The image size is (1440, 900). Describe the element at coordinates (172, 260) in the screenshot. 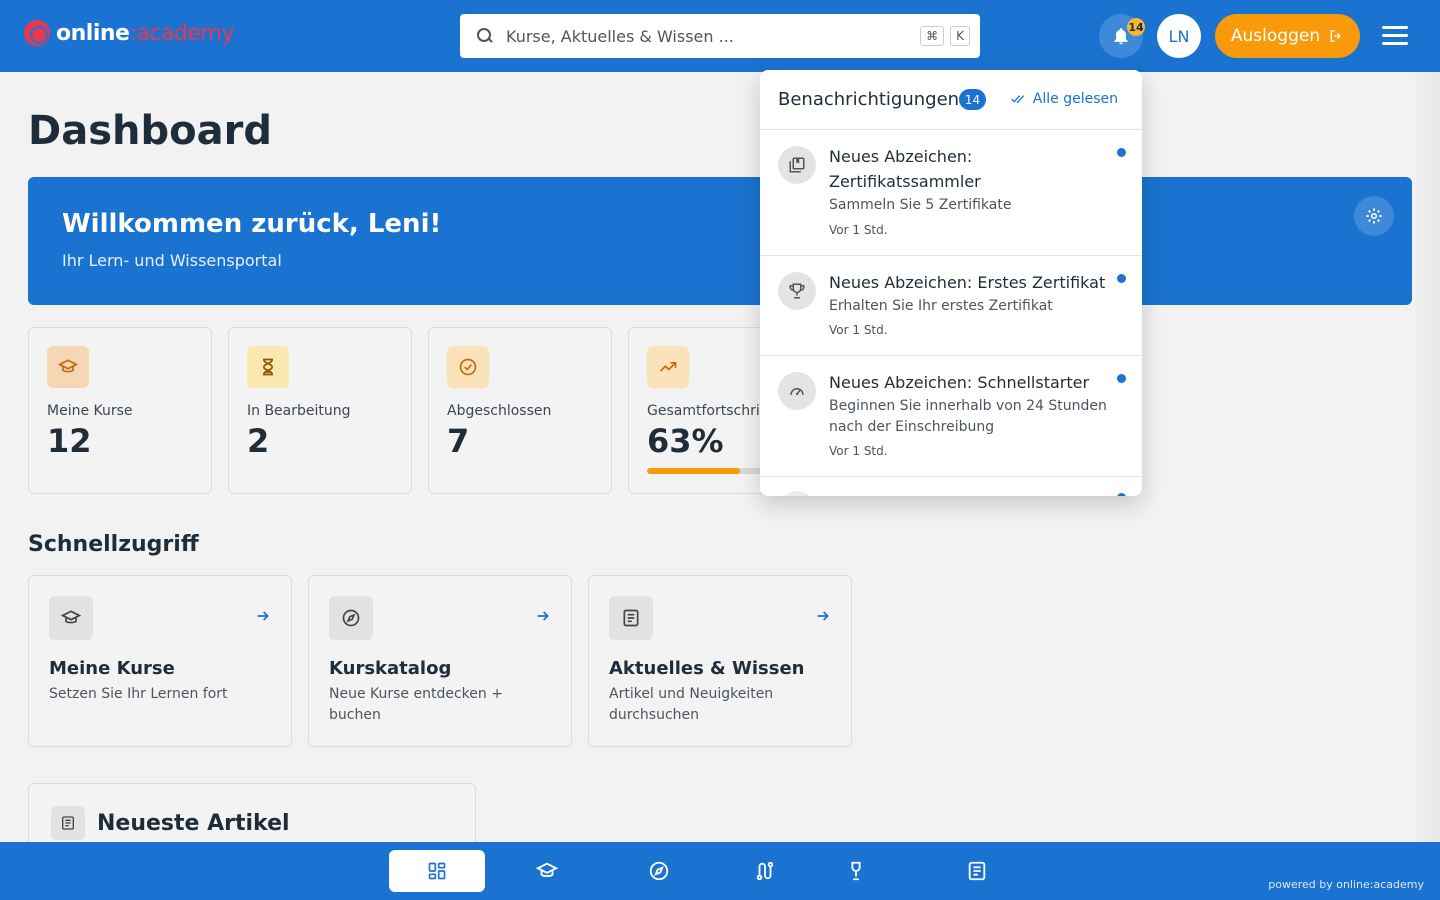

I see `welcome-subtitle: Ihr Lern- und Wissensportal` at that location.